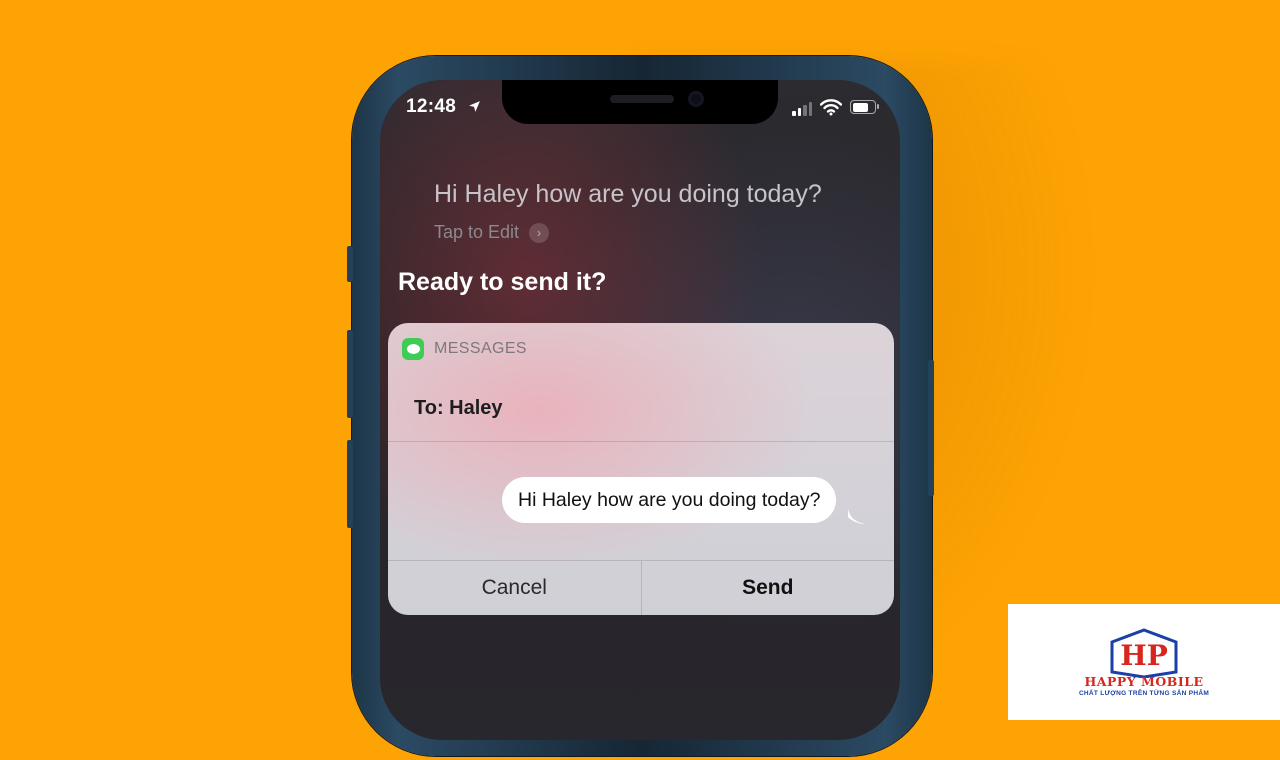 Image resolution: width=1280 pixels, height=760 pixels. Describe the element at coordinates (431, 106) in the screenshot. I see `status-time: 12:48` at that location.